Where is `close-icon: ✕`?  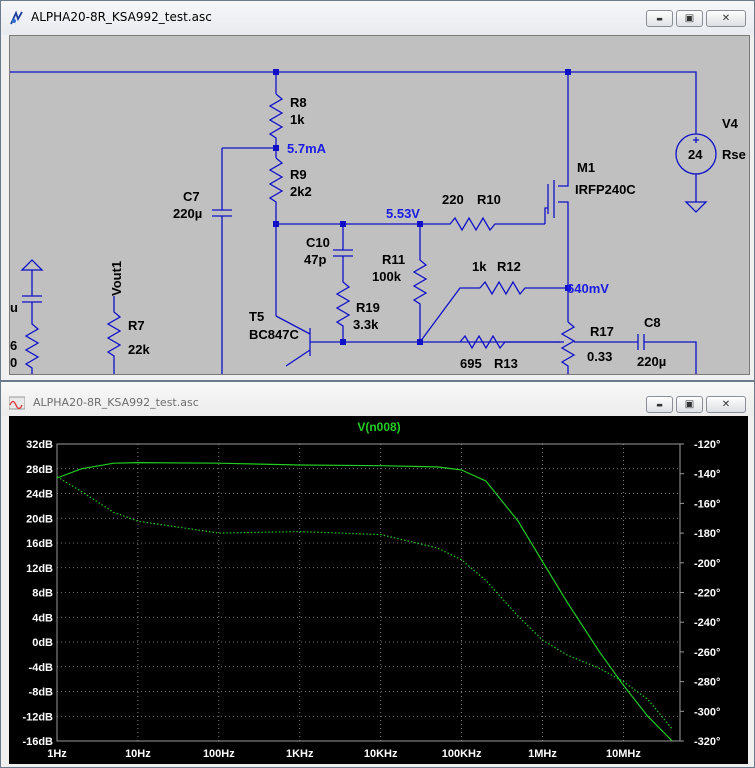
close-icon: ✕ is located at coordinates (726, 18).